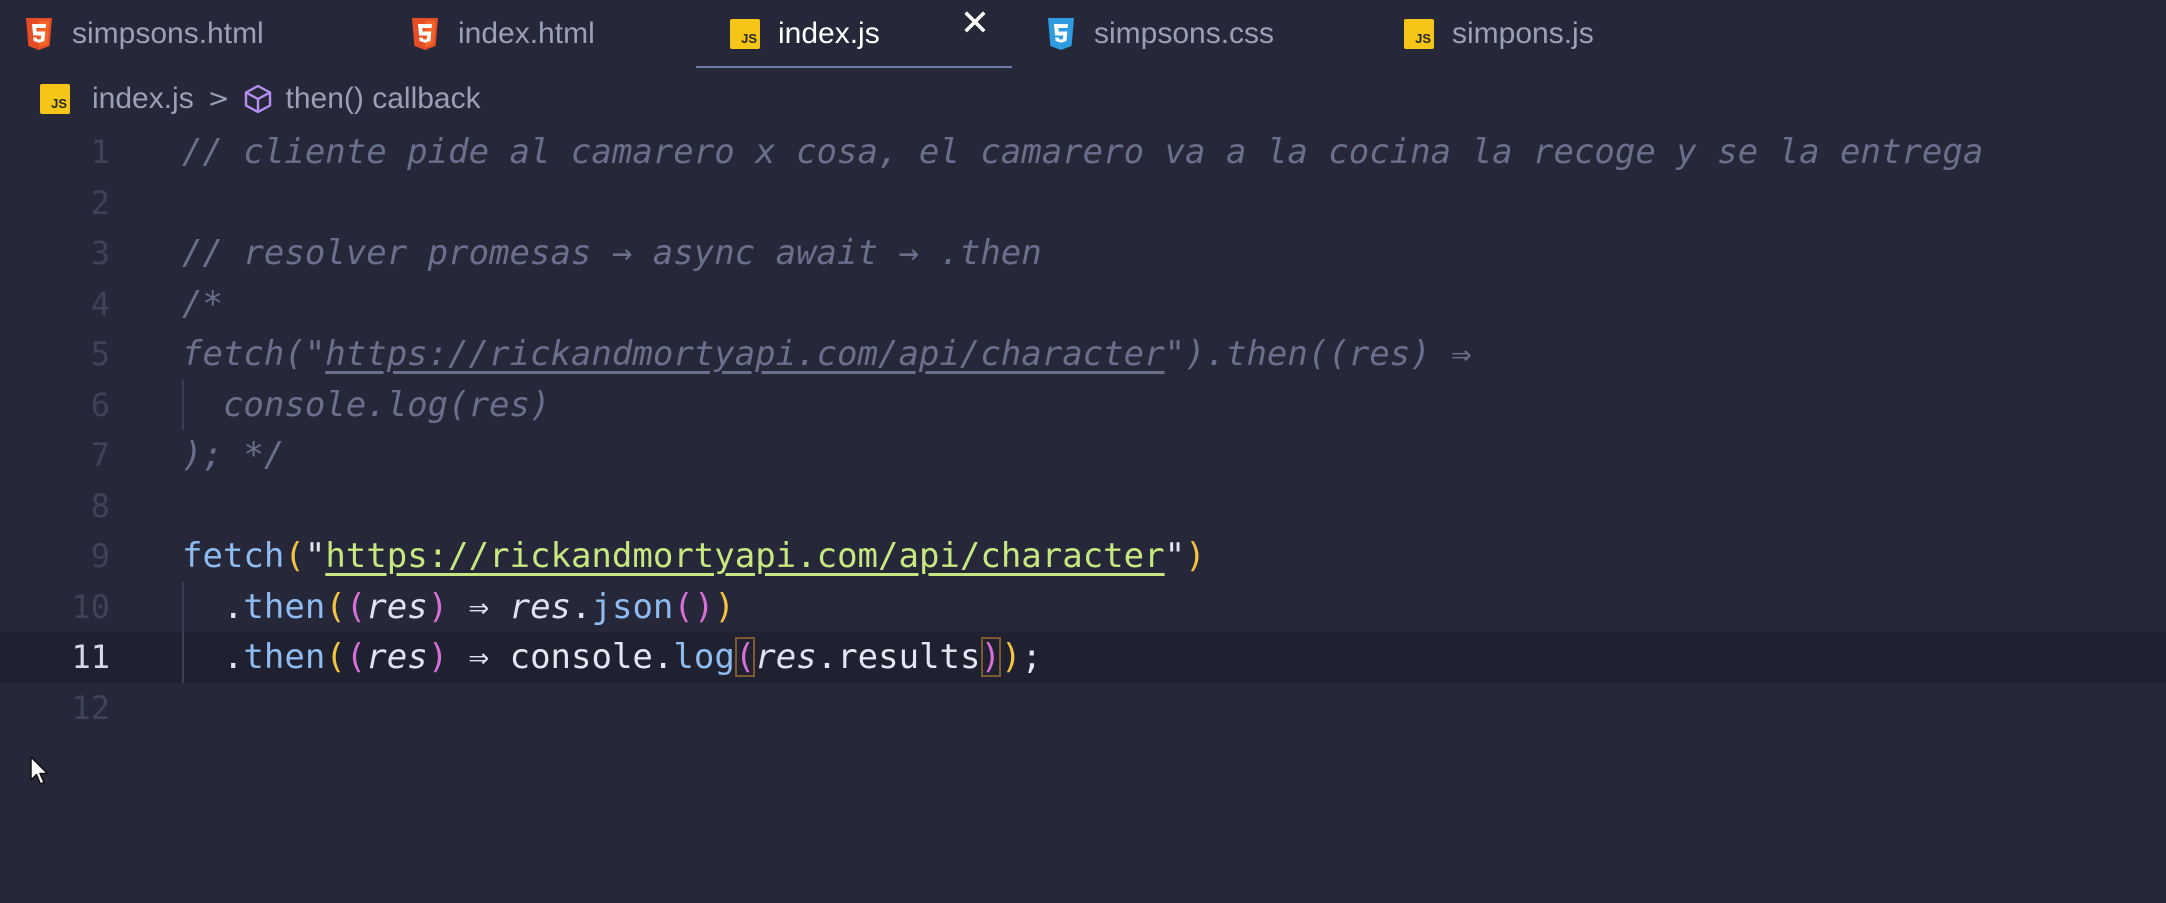 Image resolution: width=2166 pixels, height=903 pixels. Describe the element at coordinates (39, 770) in the screenshot. I see `mouse-pointer-icon` at that location.